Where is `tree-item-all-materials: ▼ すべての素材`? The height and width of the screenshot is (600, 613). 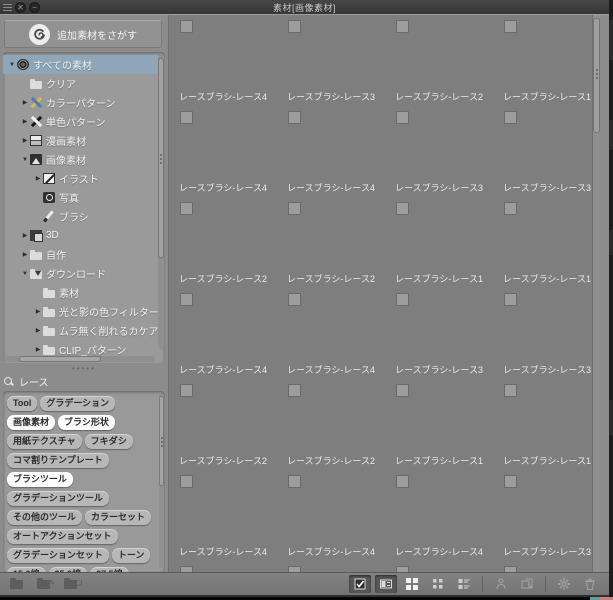 tree-item-all-materials: ▼ すべての素材 is located at coordinates (80, 64).